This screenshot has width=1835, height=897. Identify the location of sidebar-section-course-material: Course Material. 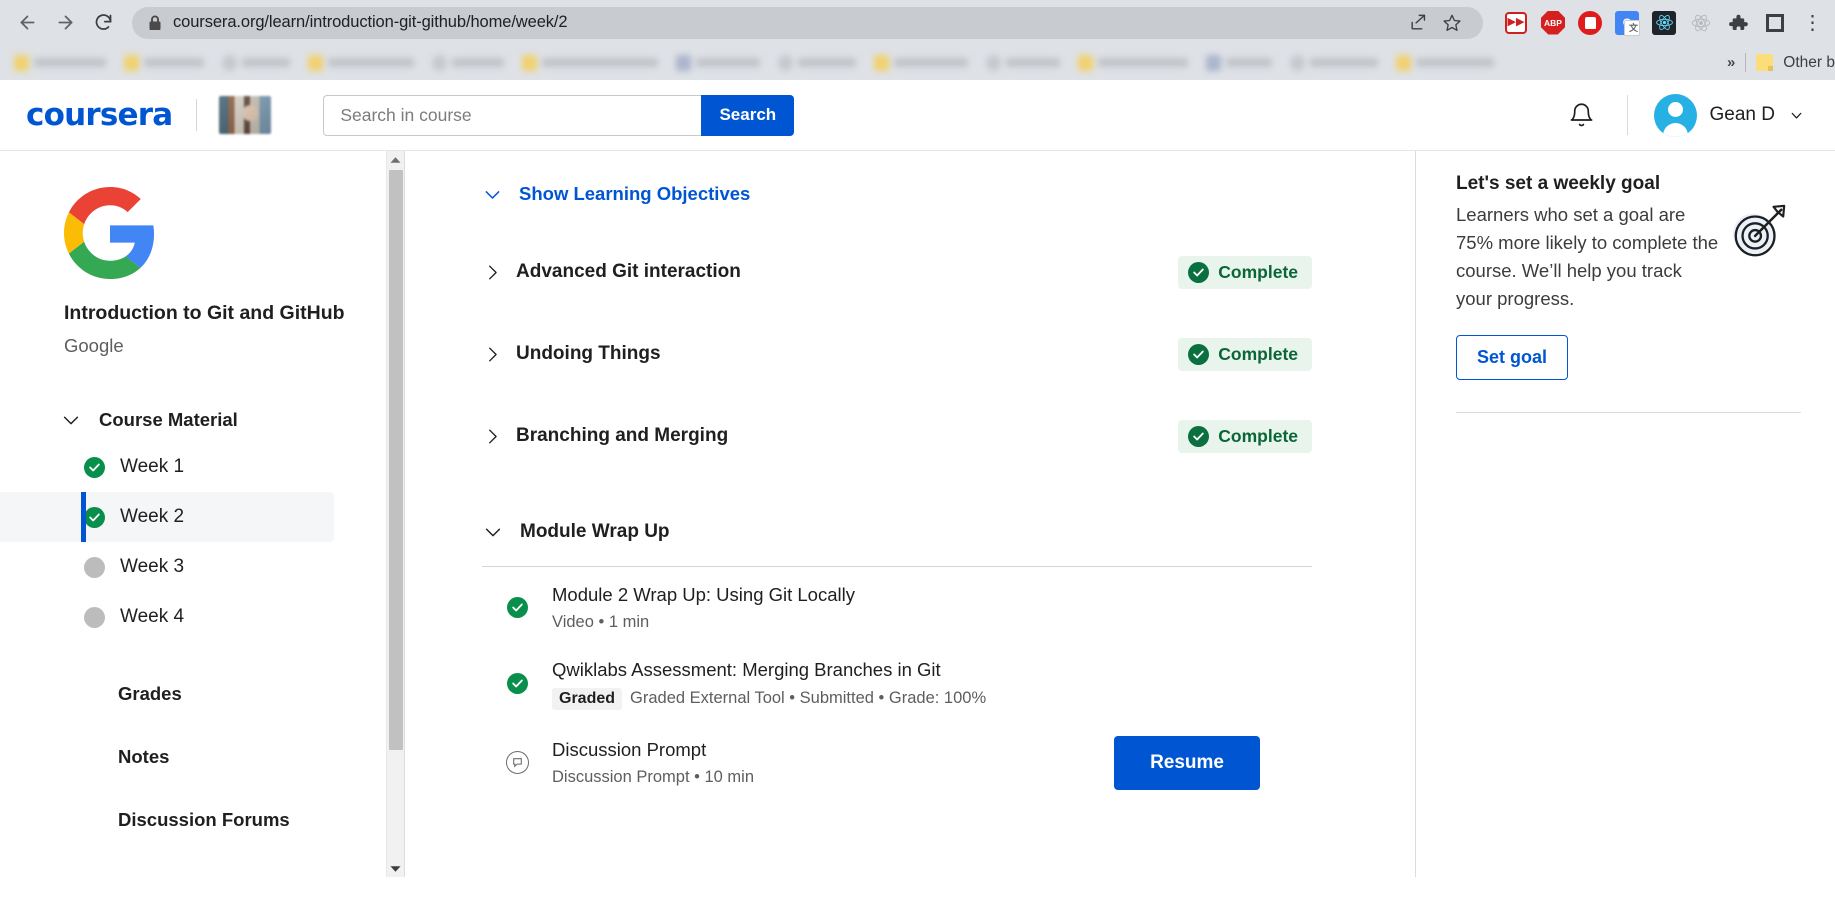
(211, 420).